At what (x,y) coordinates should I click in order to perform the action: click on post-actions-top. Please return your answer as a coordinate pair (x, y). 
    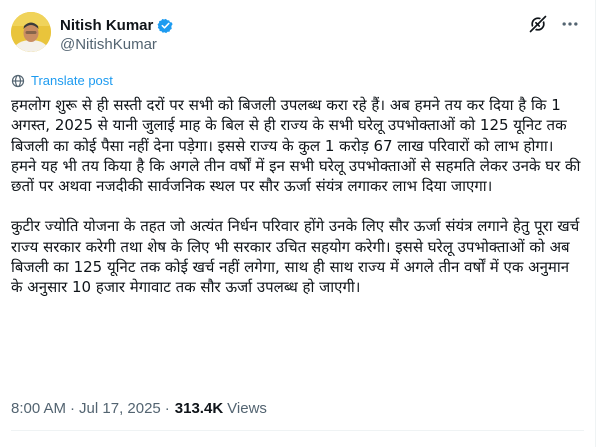
    Looking at the image, I should click on (554, 24).